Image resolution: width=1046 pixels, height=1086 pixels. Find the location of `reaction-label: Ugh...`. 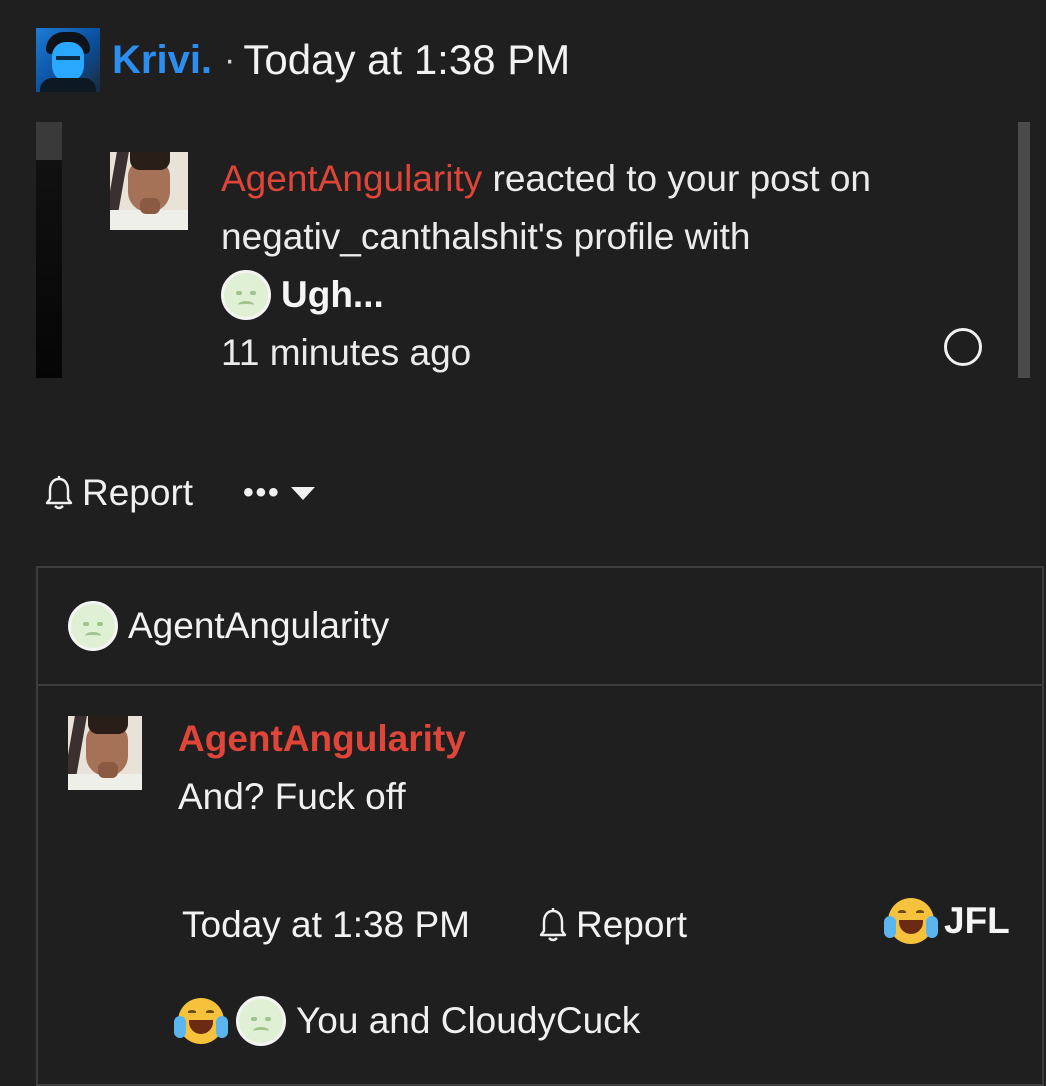

reaction-label: Ugh... is located at coordinates (332, 294).